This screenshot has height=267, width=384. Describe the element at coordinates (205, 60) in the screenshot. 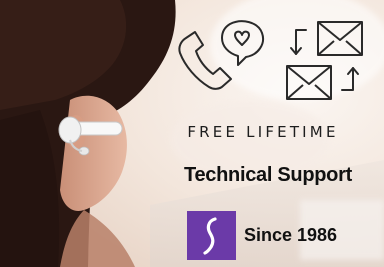

I see `phone-icon` at that location.